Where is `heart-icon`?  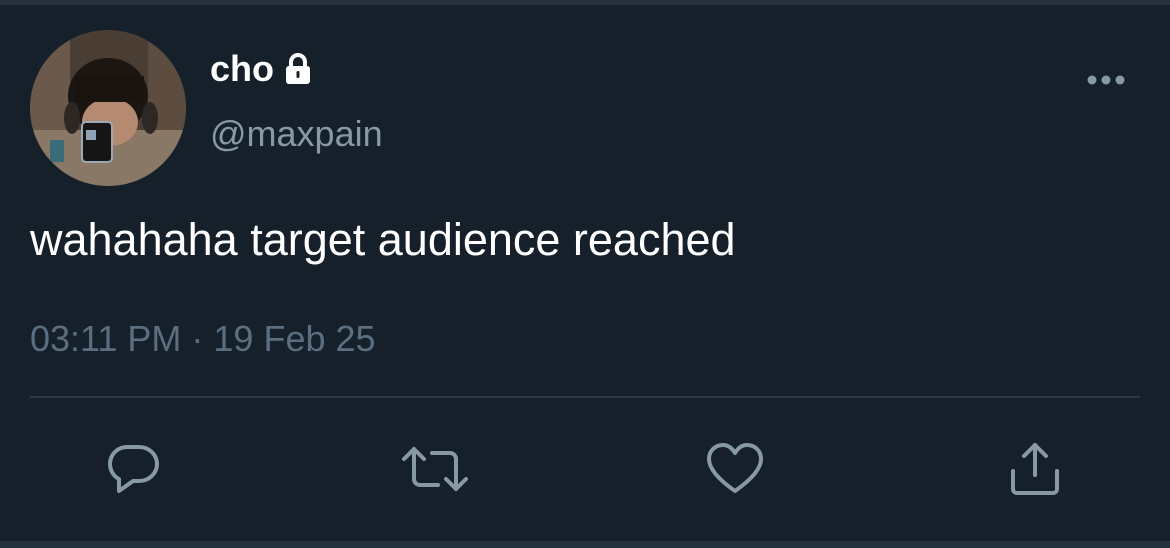 heart-icon is located at coordinates (735, 471).